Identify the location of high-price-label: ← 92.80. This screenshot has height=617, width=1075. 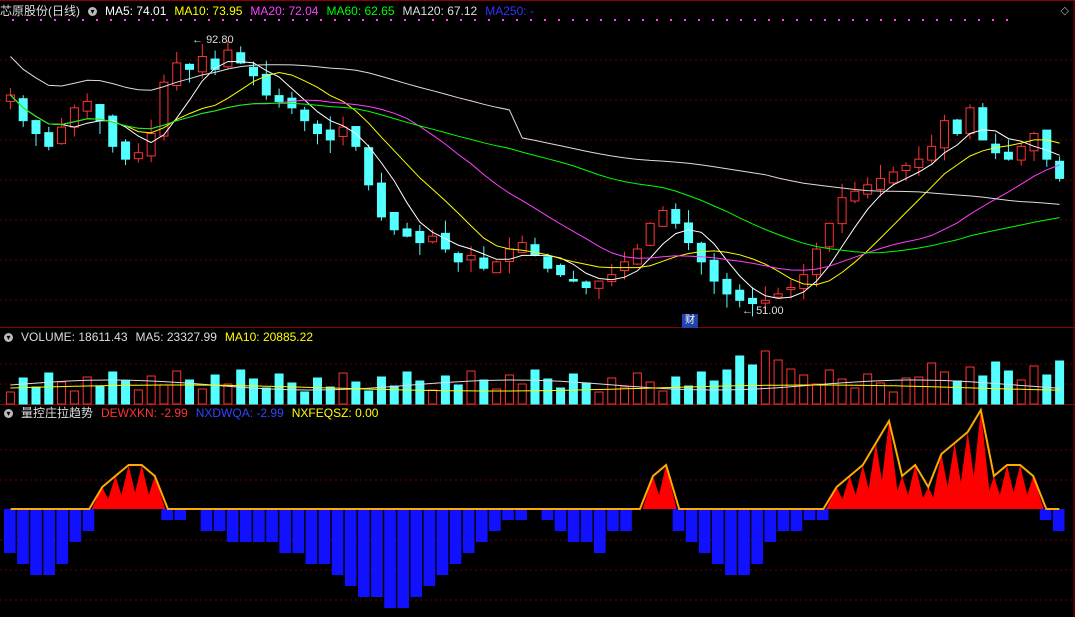
(213, 40).